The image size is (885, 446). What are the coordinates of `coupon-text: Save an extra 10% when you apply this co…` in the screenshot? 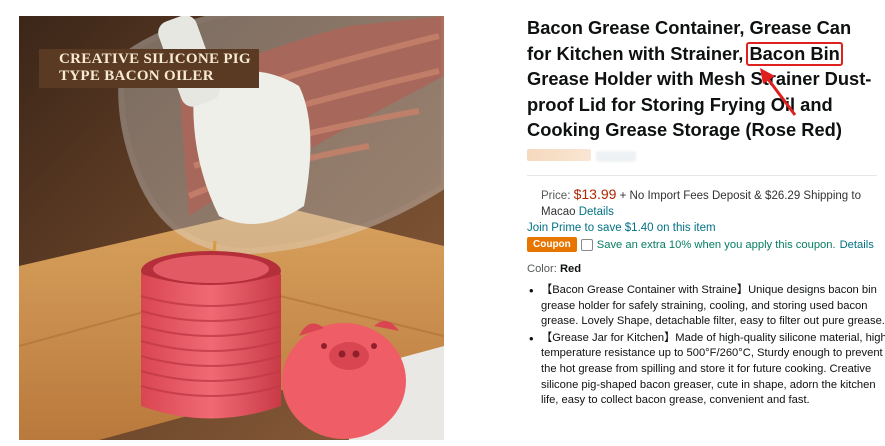 It's located at (716, 244).